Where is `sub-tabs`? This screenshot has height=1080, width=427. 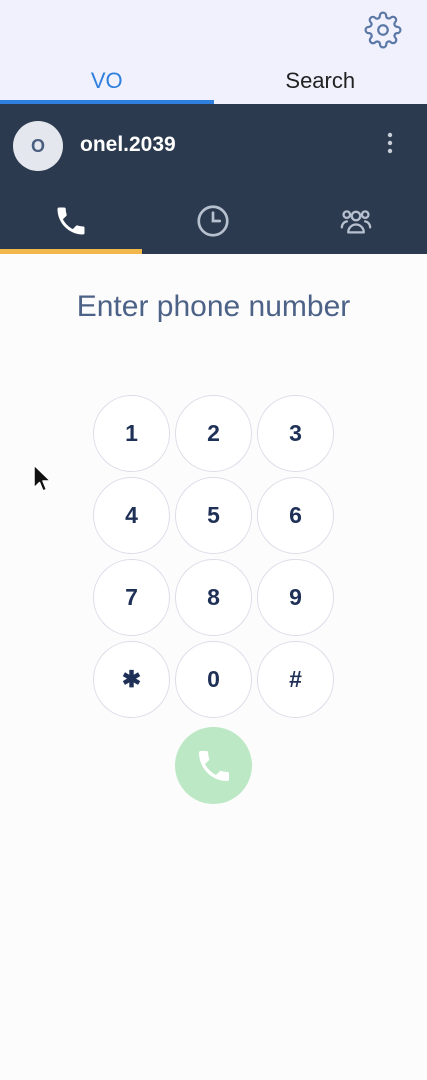 sub-tabs is located at coordinates (213, 221).